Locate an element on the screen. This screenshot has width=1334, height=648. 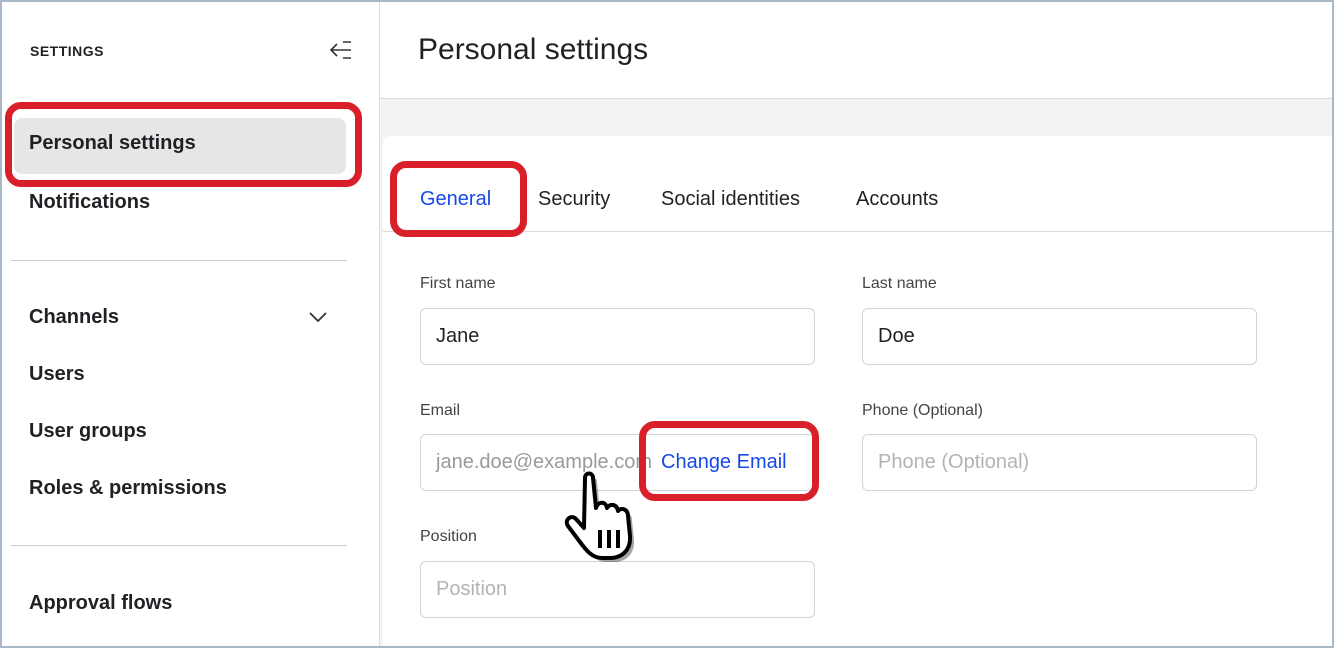
sidebar-item-users: Users is located at coordinates (57, 374).